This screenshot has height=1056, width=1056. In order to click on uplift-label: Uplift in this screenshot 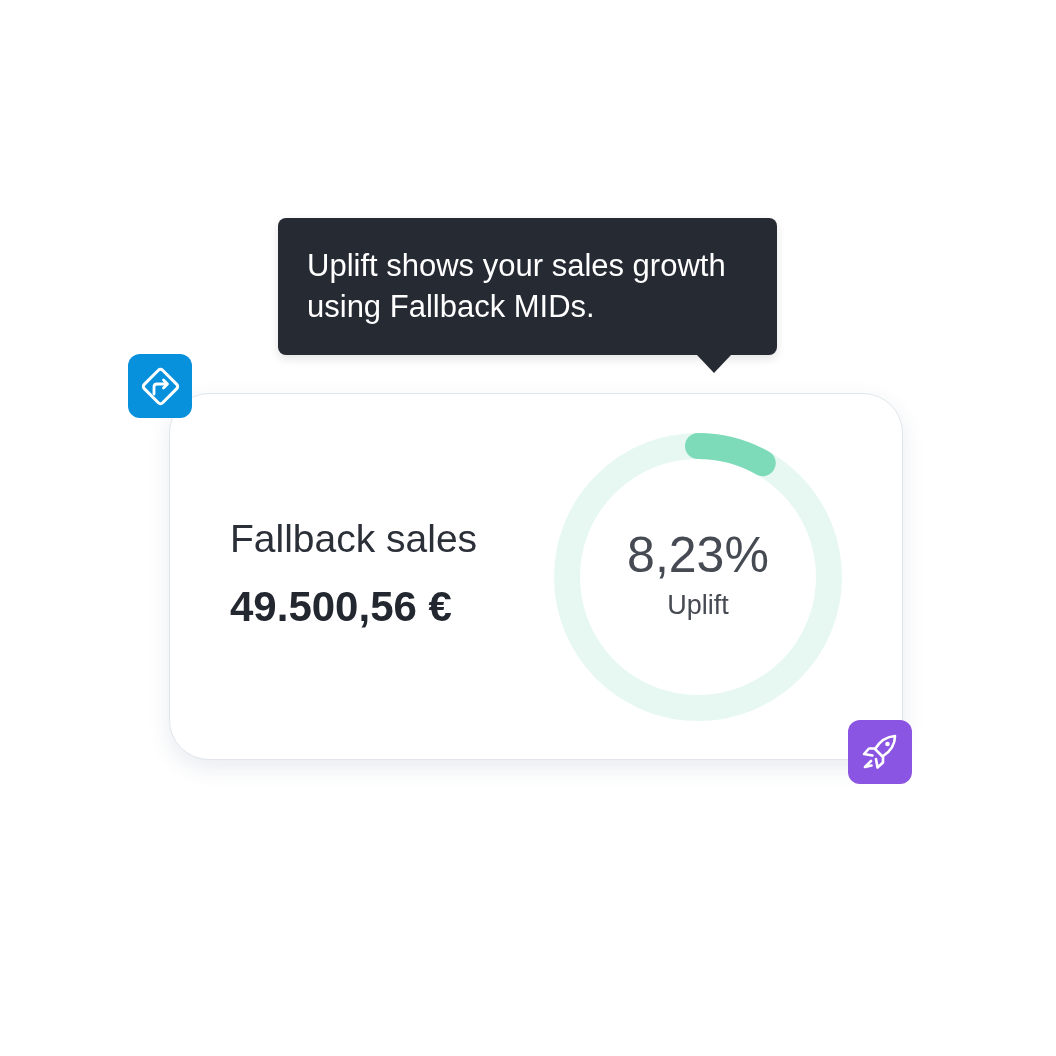, I will do `click(698, 604)`.